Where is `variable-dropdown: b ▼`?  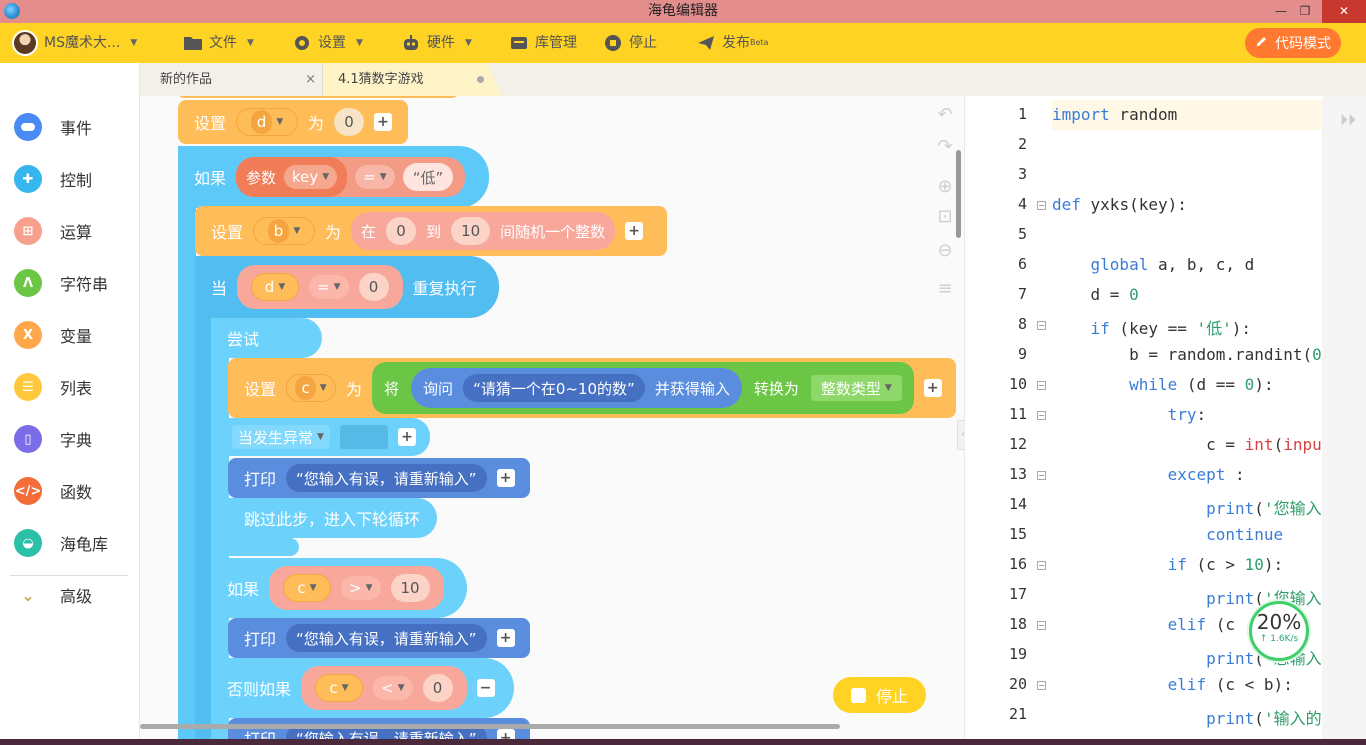 variable-dropdown: b ▼ is located at coordinates (284, 231).